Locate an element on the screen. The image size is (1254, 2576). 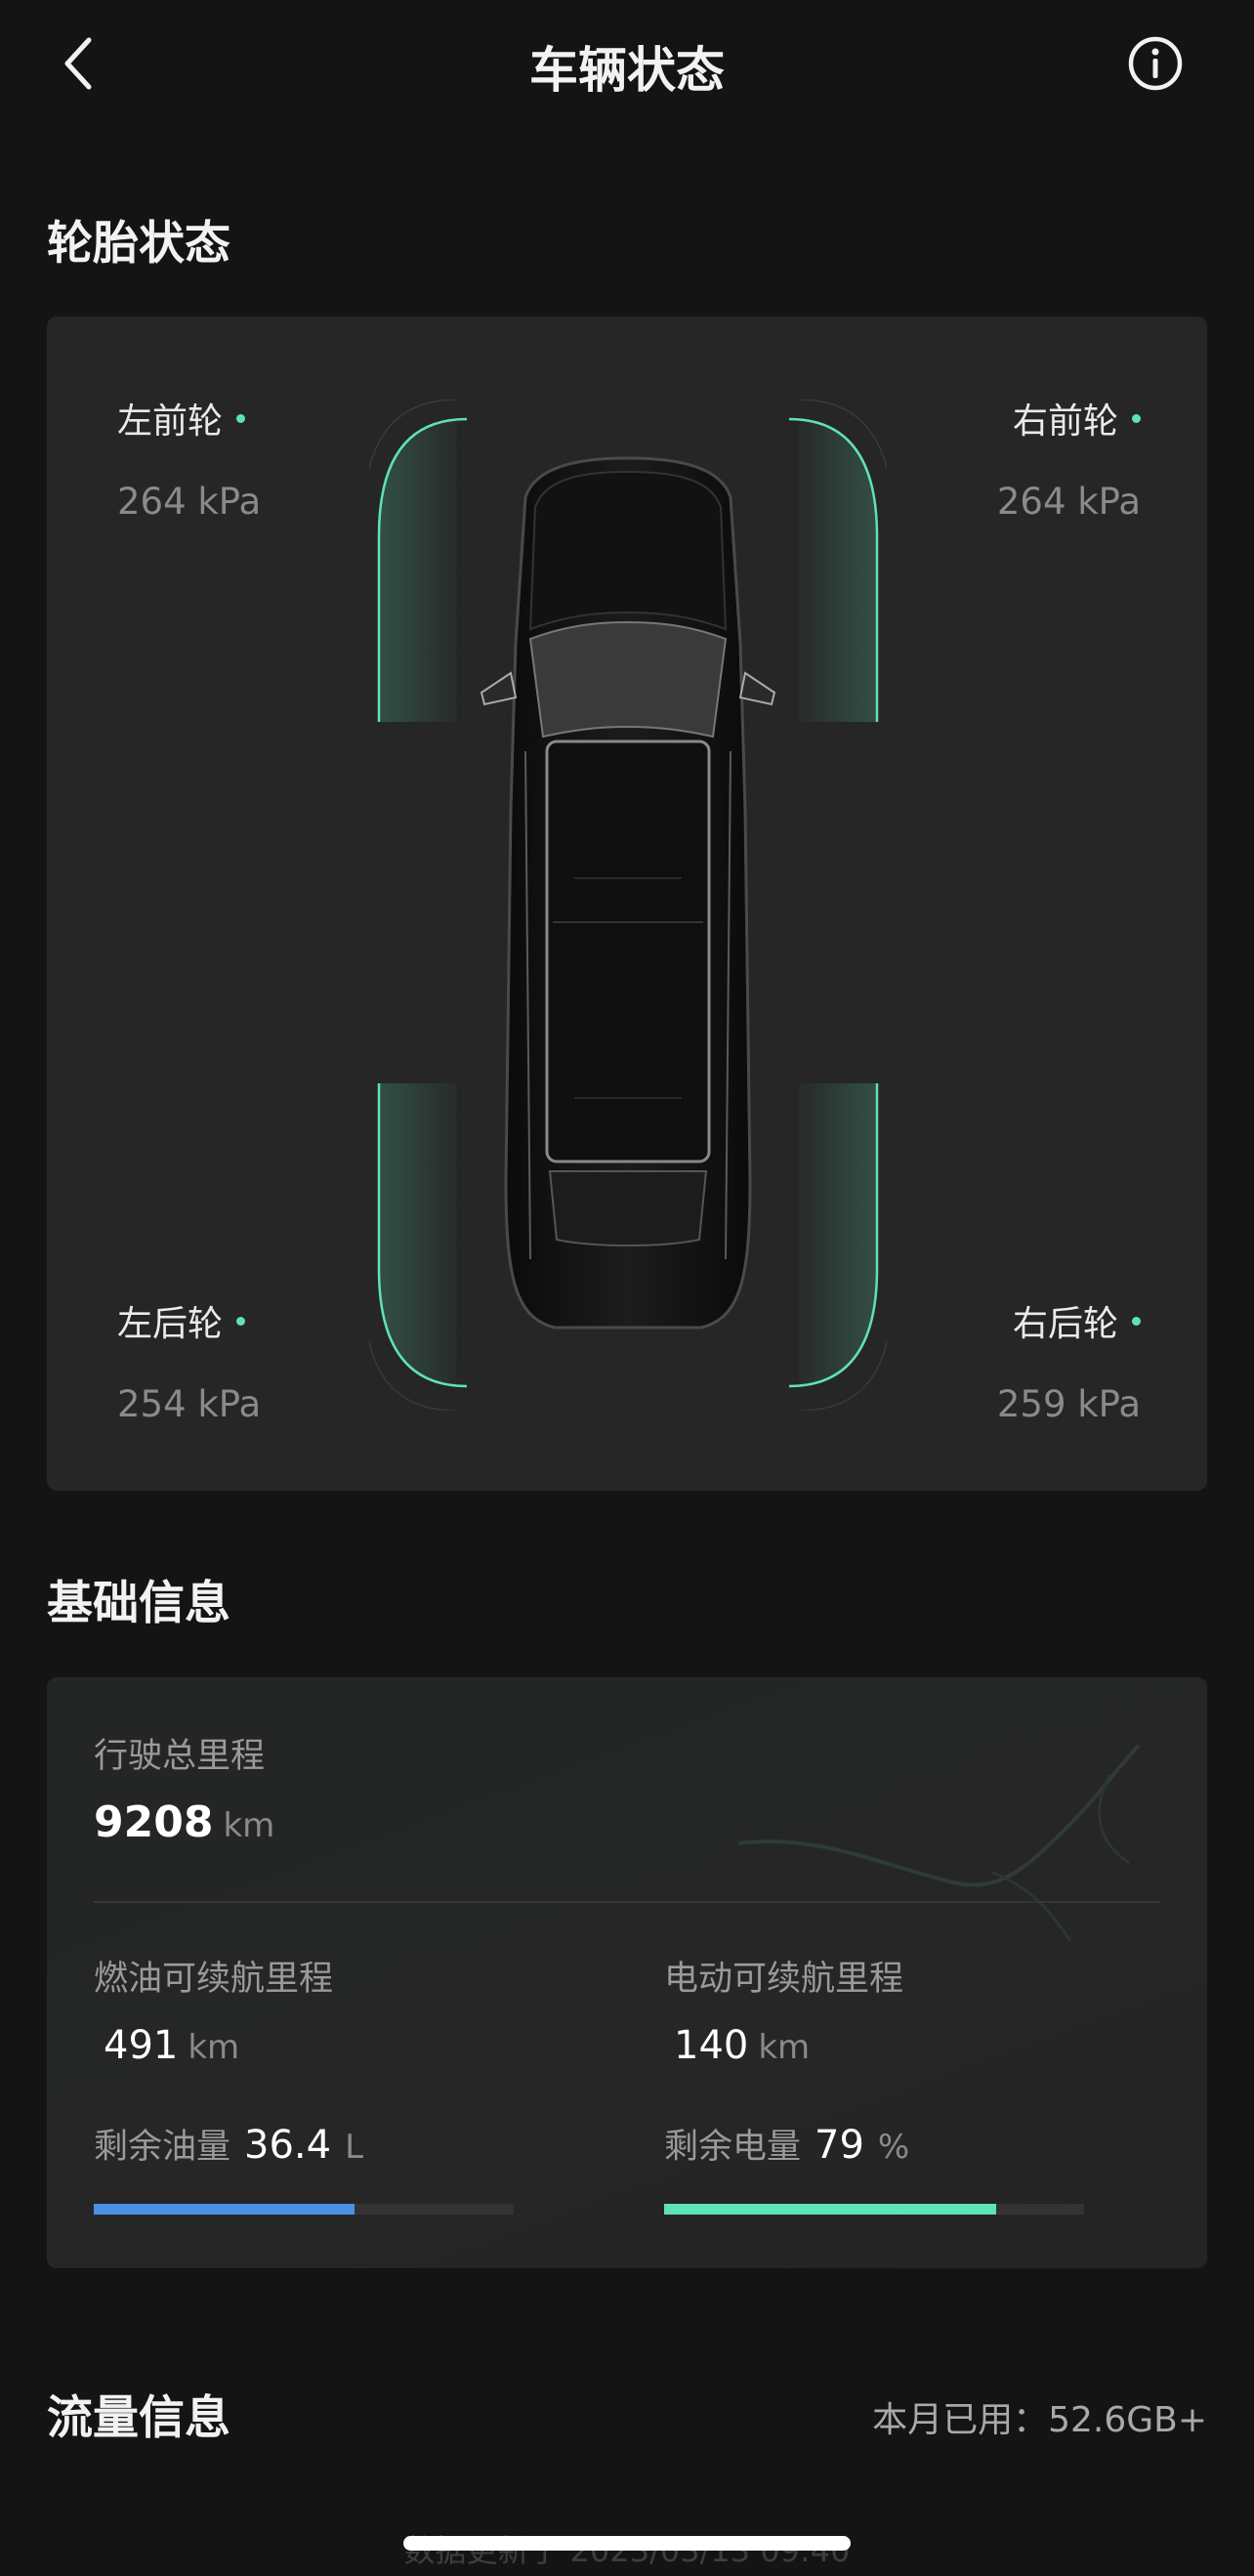
battery-remaining: 剩余电量 79 % is located at coordinates (787, 2144).